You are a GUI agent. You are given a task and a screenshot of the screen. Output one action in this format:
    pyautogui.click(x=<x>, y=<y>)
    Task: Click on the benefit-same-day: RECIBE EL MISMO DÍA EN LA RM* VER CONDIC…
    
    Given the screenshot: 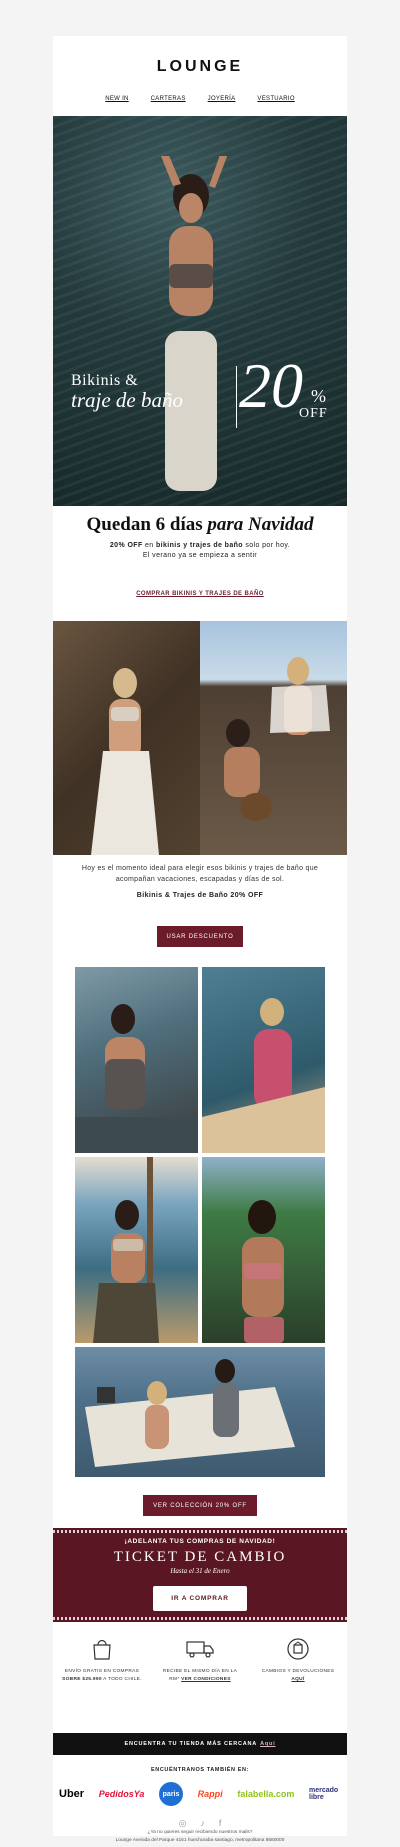 What is the action you would take?
    pyautogui.click(x=200, y=1660)
    